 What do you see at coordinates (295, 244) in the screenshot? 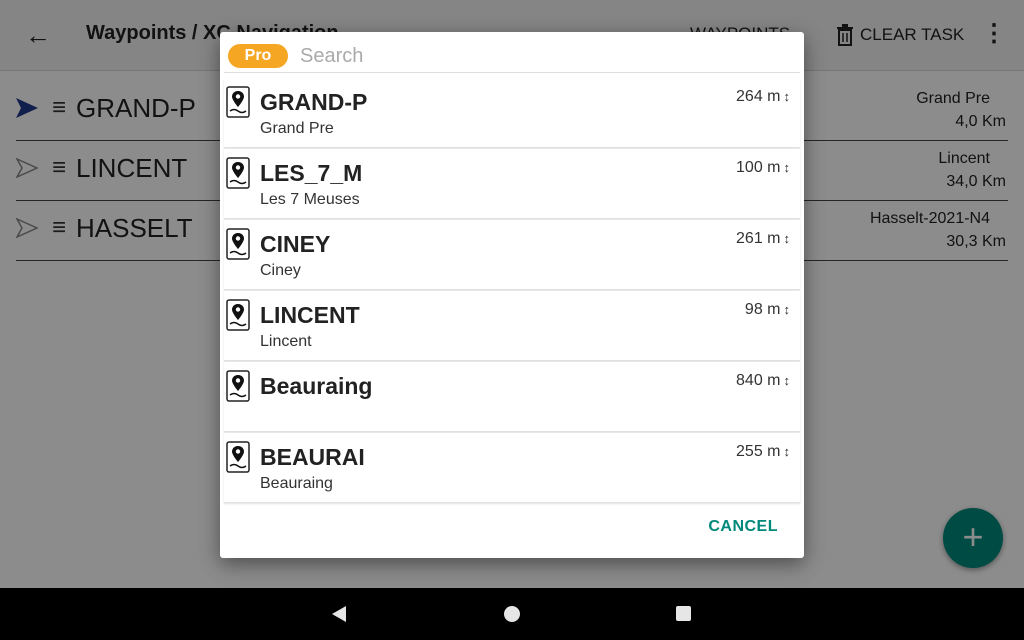
I see `waypoint-code: CINEY` at bounding box center [295, 244].